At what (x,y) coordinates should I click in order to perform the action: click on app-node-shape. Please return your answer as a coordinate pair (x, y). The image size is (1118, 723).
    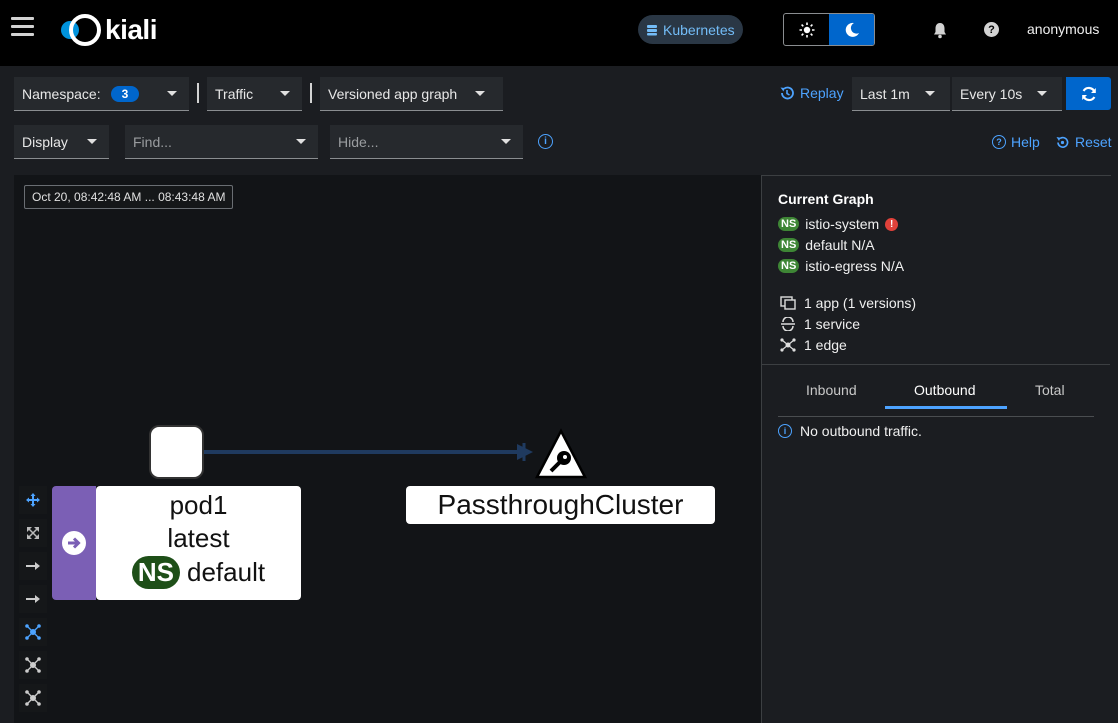
    Looking at the image, I should click on (176, 452).